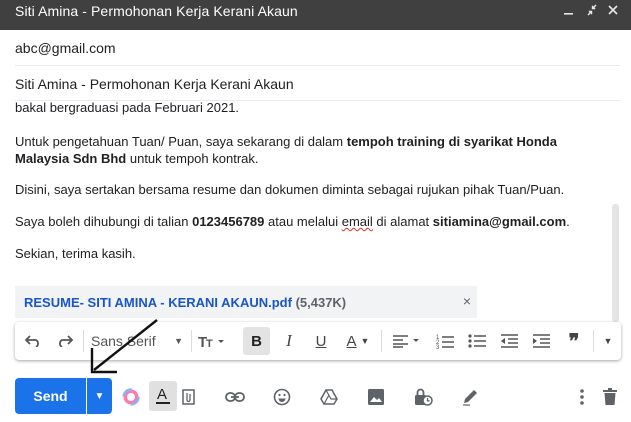 This screenshot has width=631, height=422. What do you see at coordinates (615, 263) in the screenshot?
I see `scrollbar` at bounding box center [615, 263].